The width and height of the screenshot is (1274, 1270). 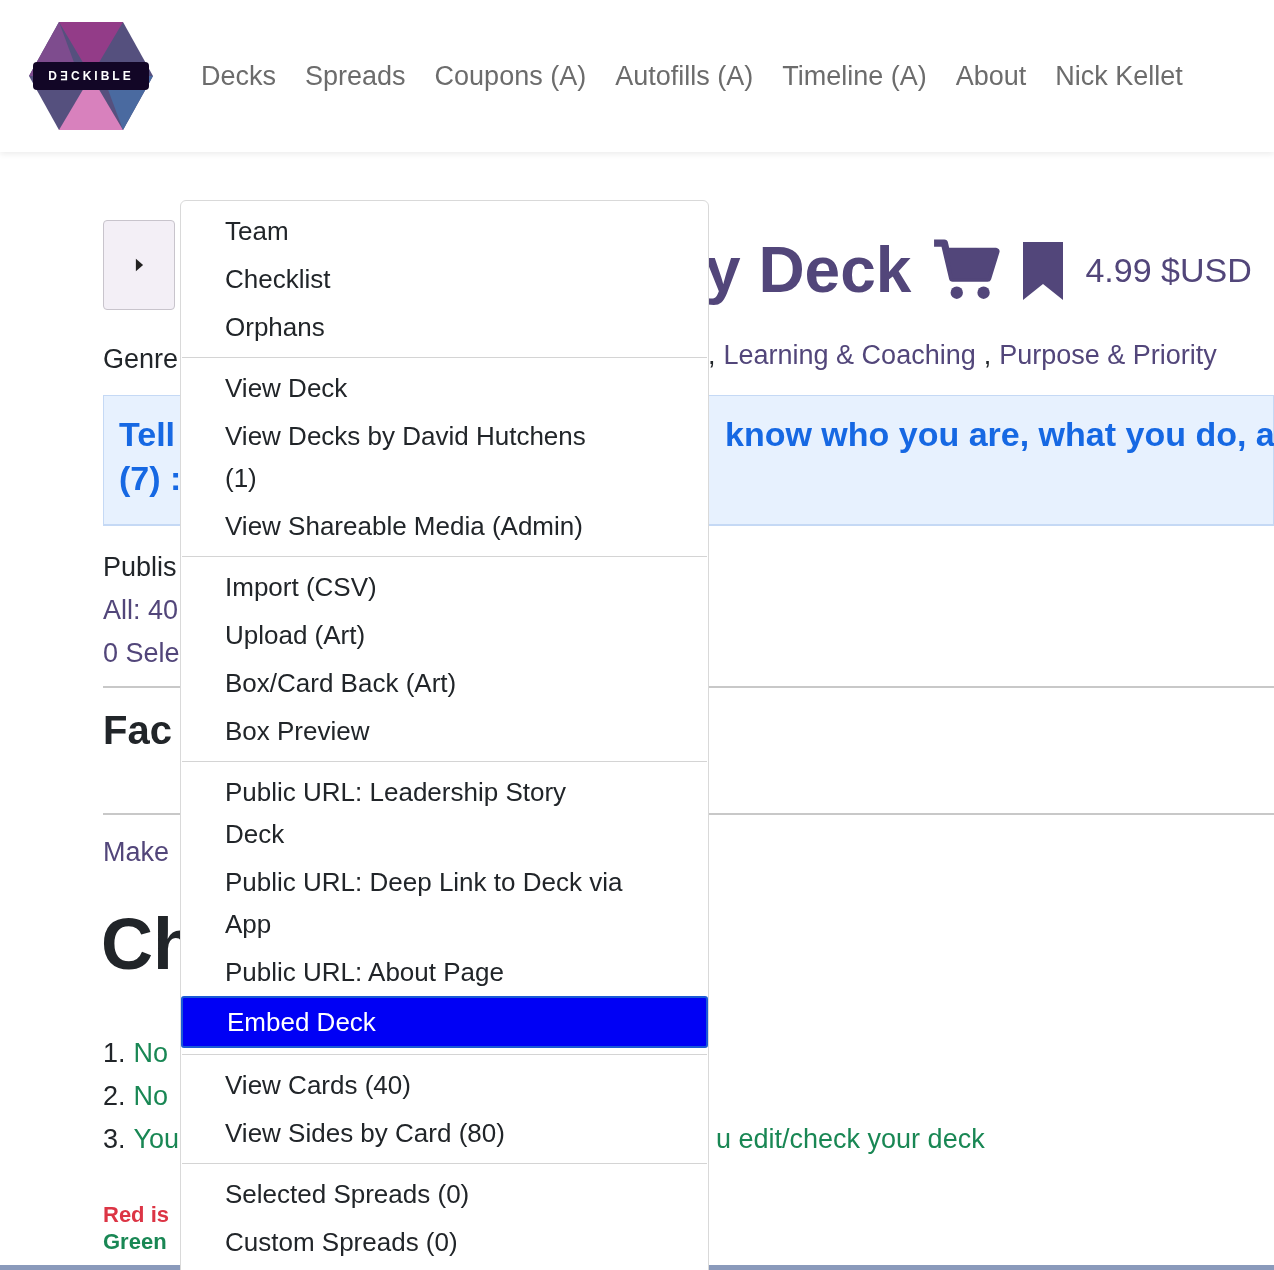 I want to click on nav-link: Coupons (A), so click(x=510, y=76).